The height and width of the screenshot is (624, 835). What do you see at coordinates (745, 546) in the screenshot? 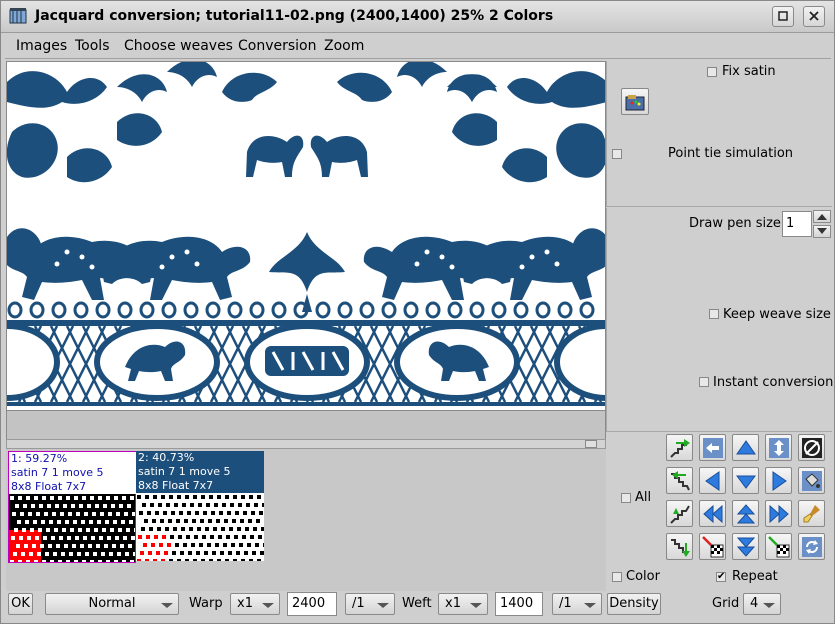
I see `double-down-button` at bounding box center [745, 546].